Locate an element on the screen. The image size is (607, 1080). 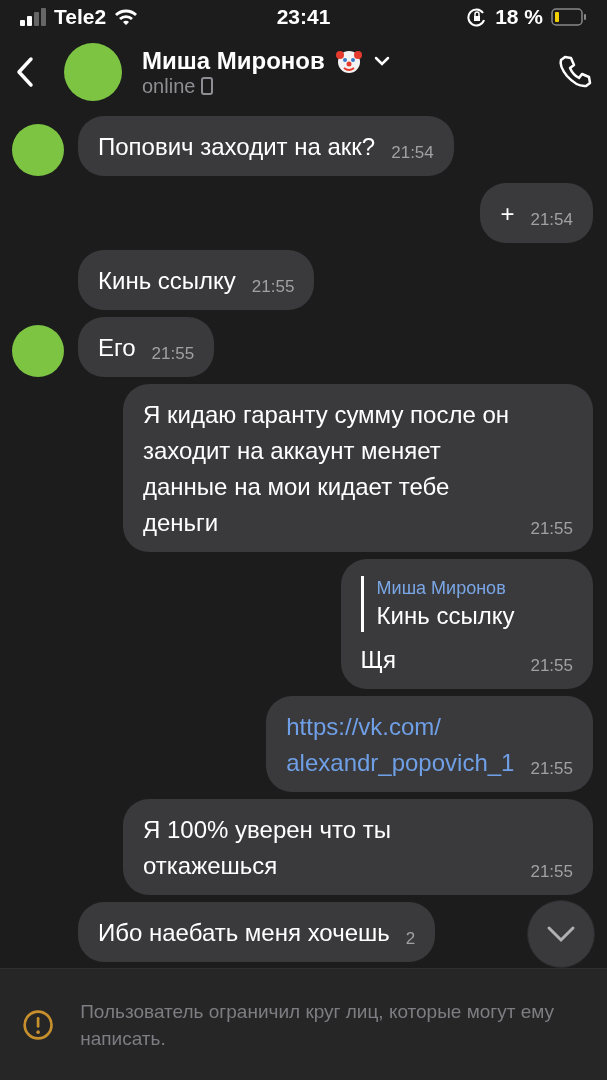
message-link: https://vk.com/ alexandr_popovich_1 is located at coordinates (400, 745).